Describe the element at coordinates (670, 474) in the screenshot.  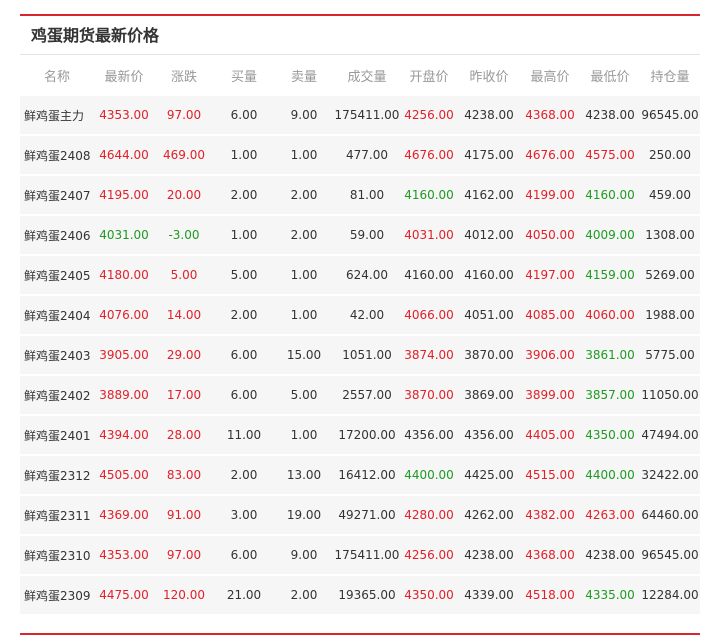
I see `cell-open-interest: 32422.00` at that location.